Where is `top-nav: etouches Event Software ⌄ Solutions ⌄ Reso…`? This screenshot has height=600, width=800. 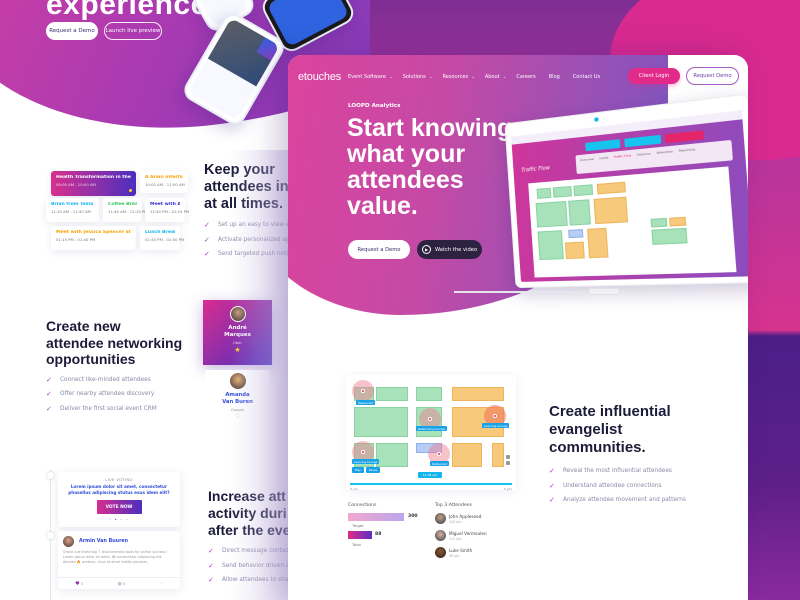
top-nav: etouches Event Software ⌄ Solutions ⌄ Reso… is located at coordinates (518, 76).